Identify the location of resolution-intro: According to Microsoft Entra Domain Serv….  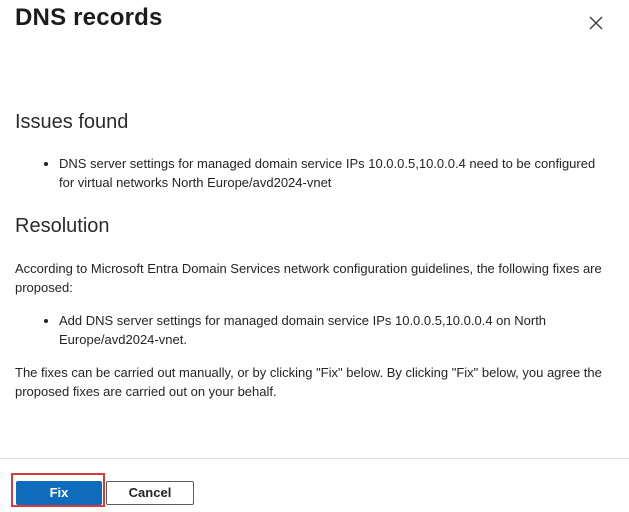
(308, 278).